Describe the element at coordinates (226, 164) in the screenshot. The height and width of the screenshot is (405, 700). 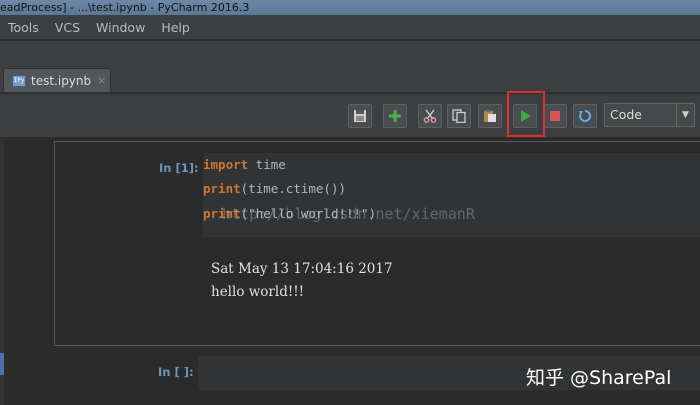
I see `code-keyword: import` at that location.